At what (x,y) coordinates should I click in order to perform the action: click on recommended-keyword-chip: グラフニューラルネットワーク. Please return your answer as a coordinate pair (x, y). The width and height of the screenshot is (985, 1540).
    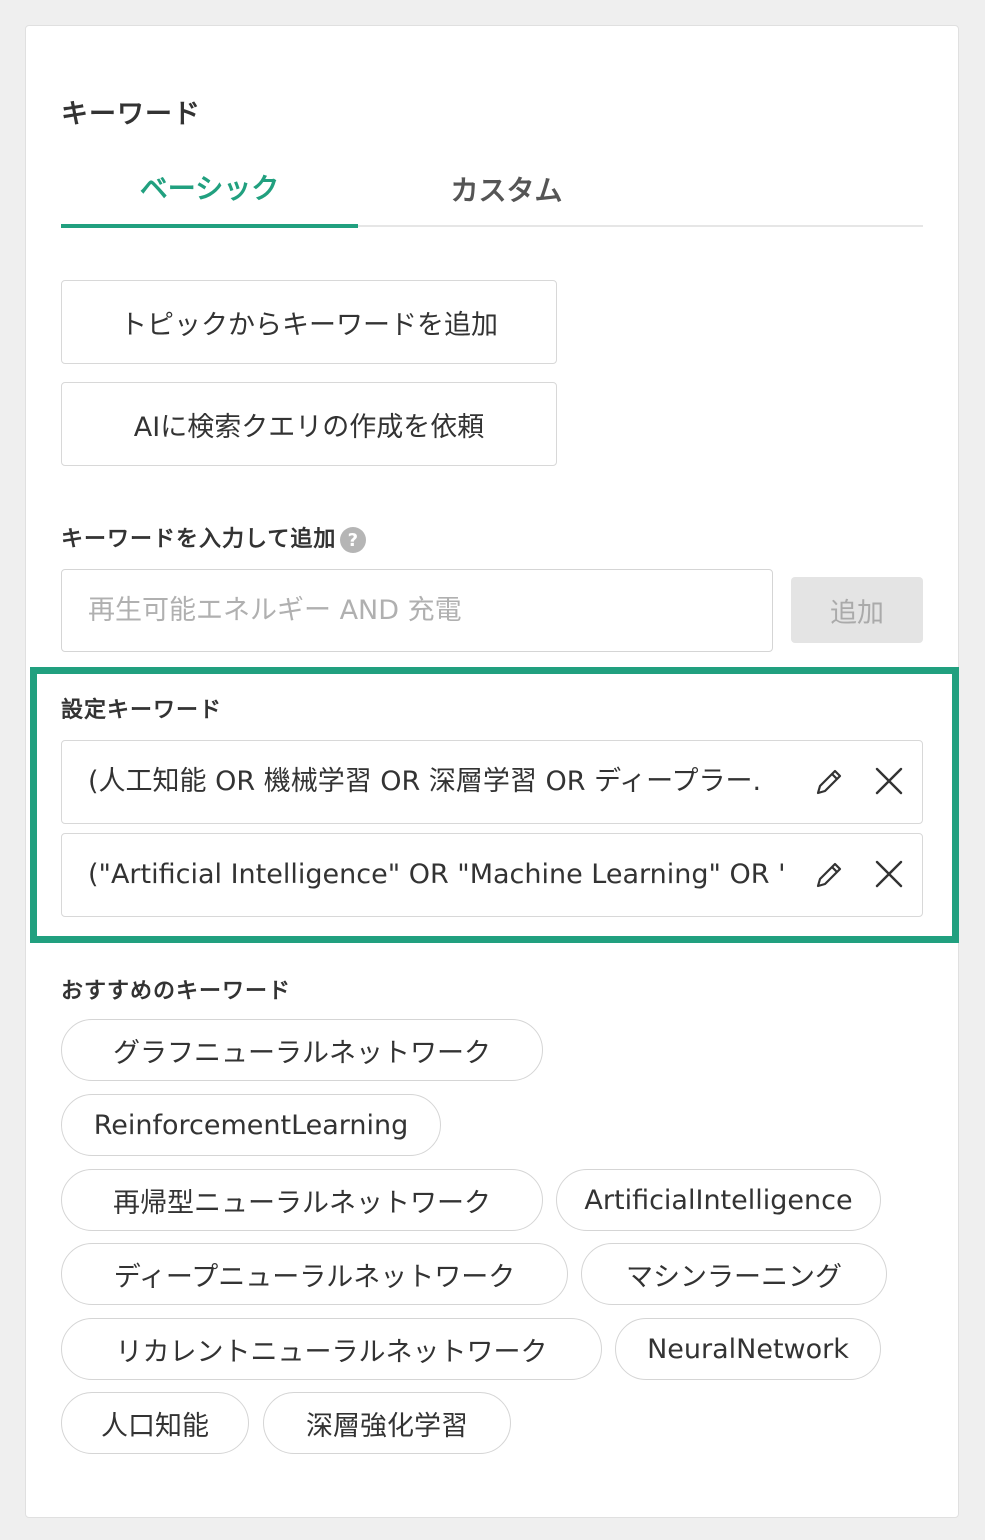
    Looking at the image, I should click on (302, 1050).